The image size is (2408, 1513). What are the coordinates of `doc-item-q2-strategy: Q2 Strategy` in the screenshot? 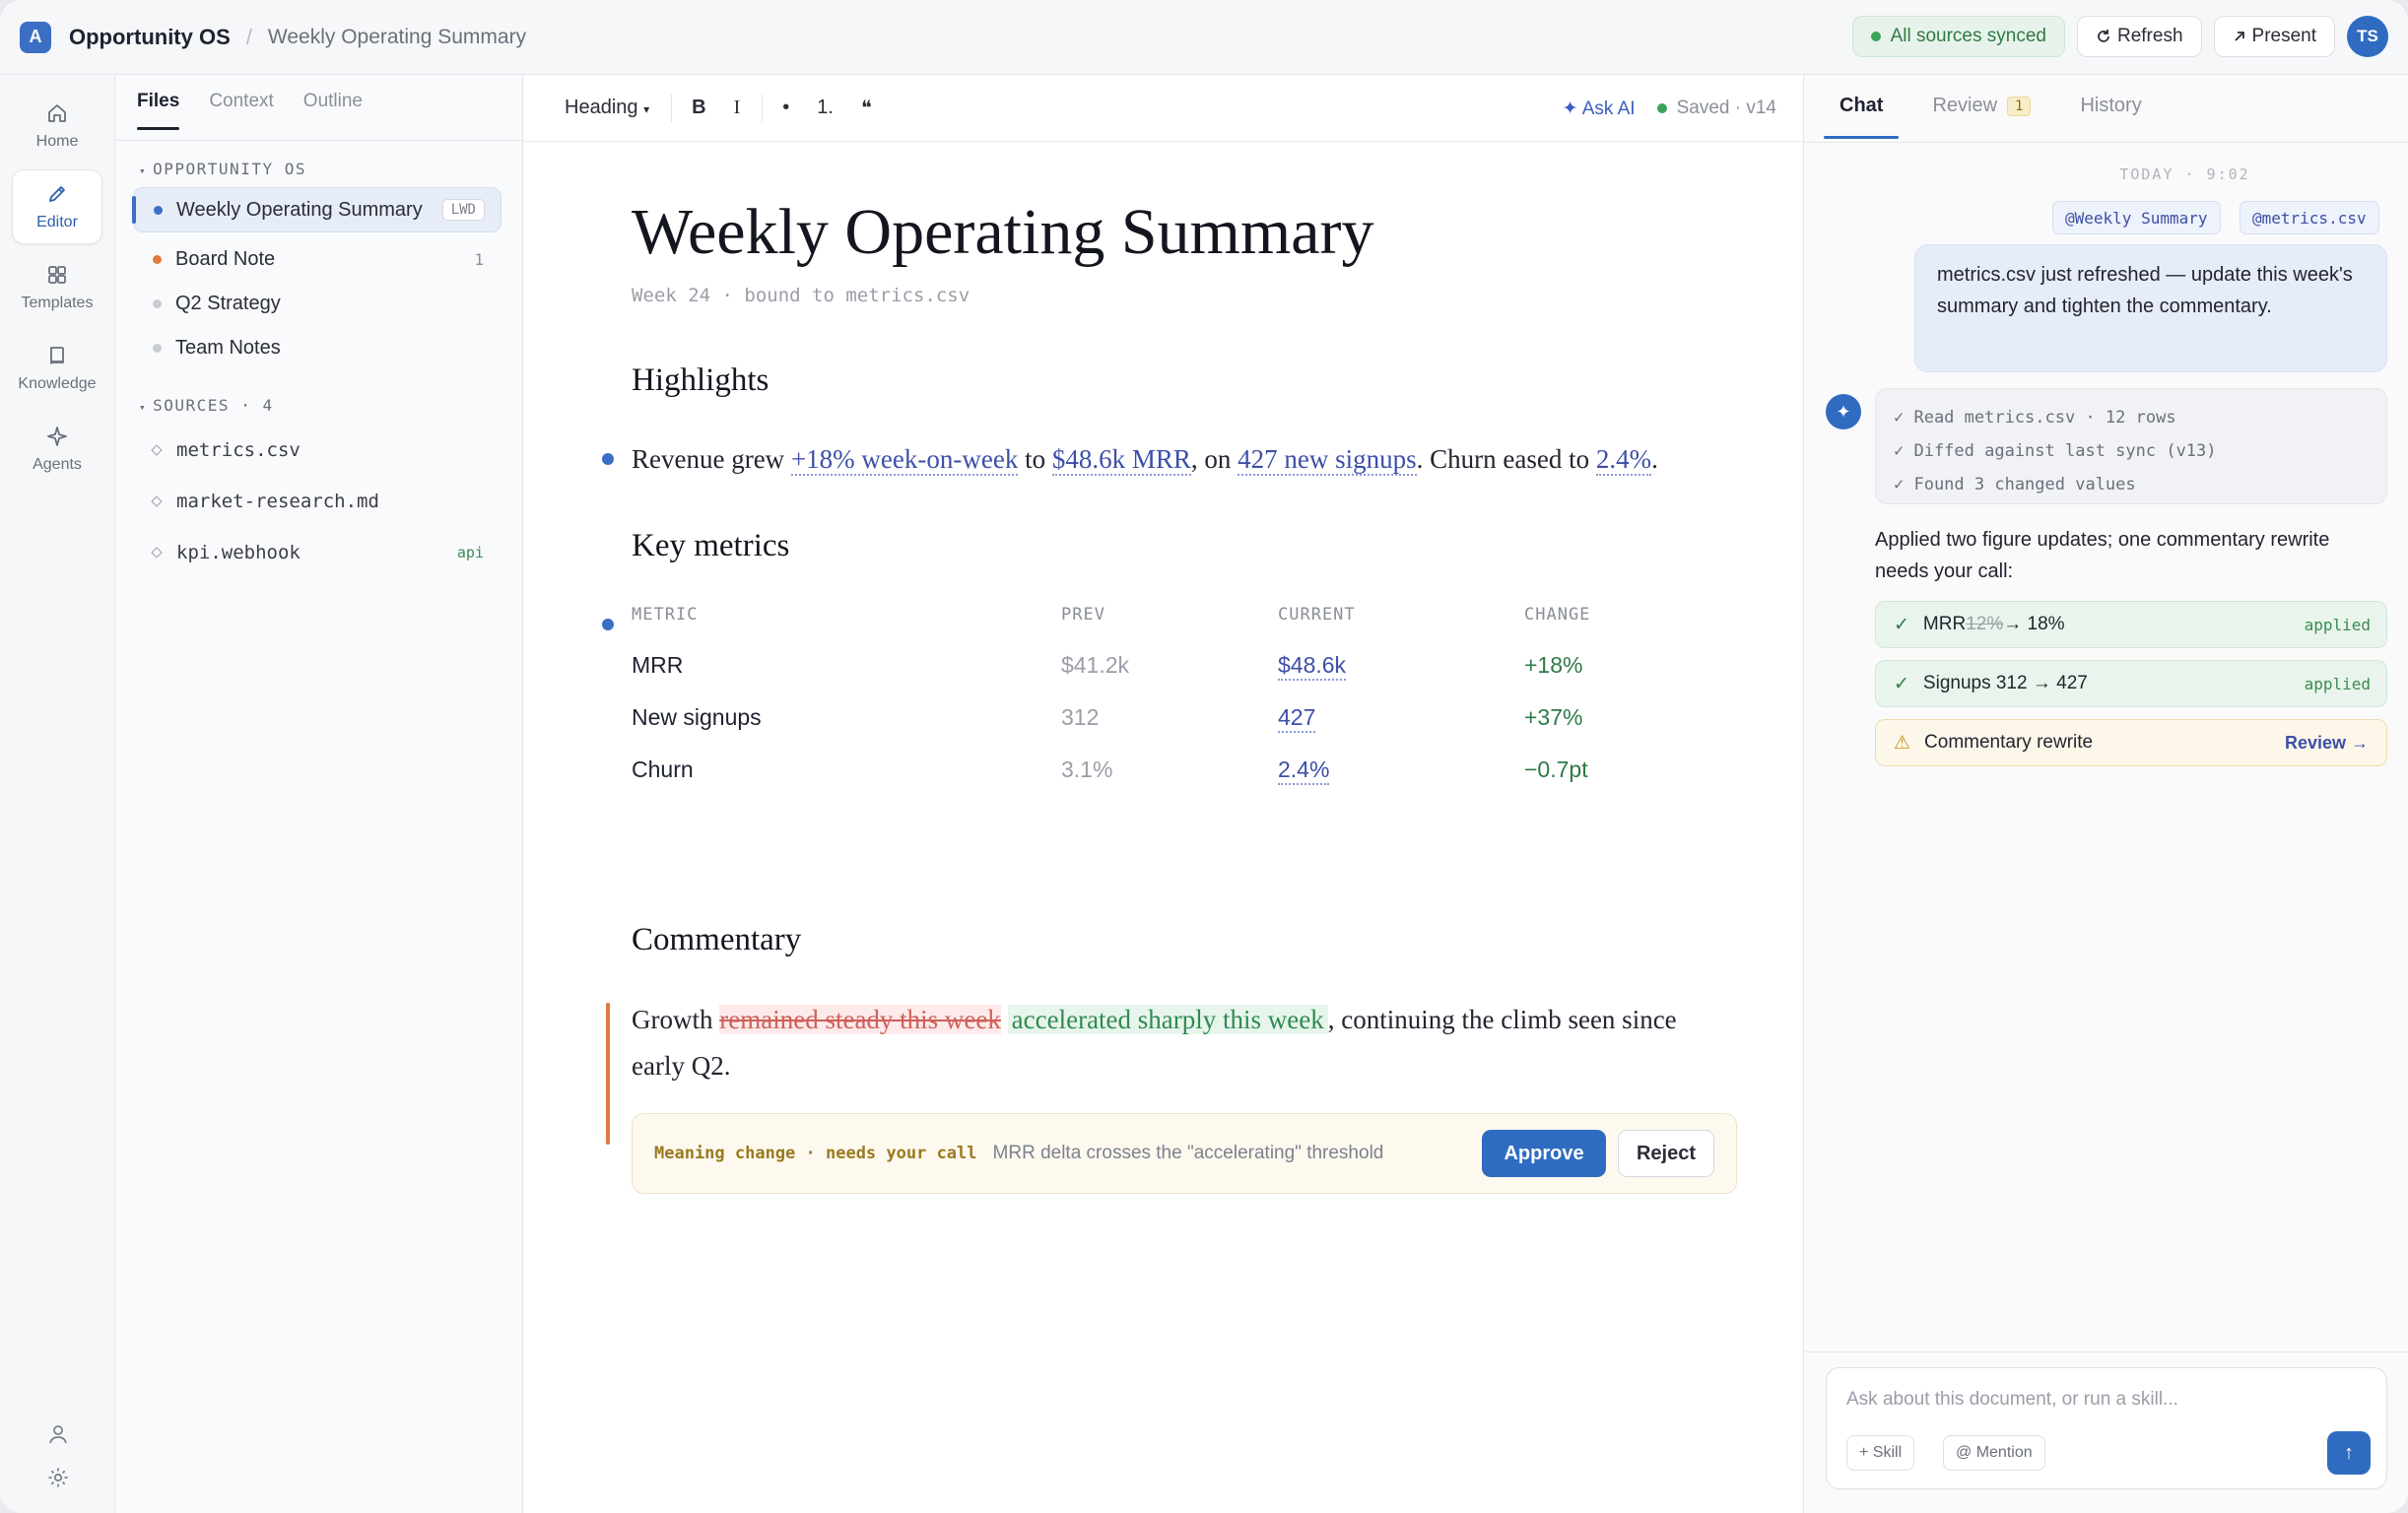 It's located at (317, 303).